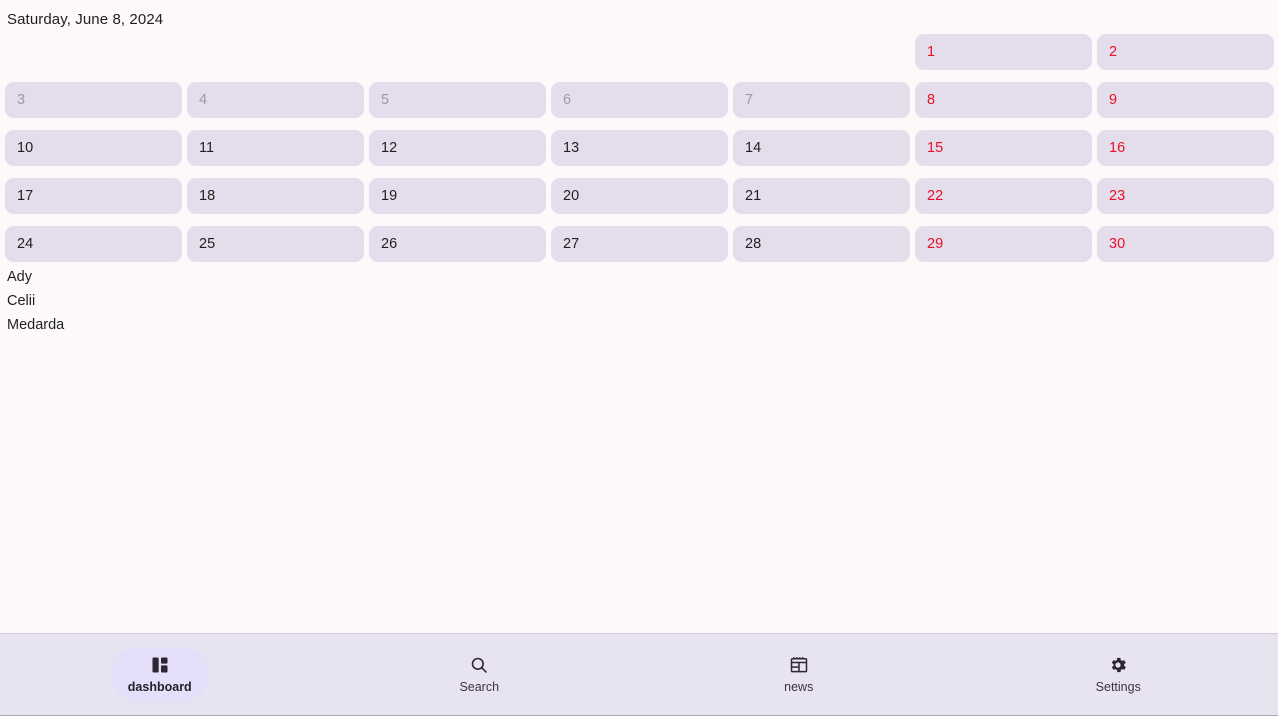 The width and height of the screenshot is (1278, 716). I want to click on nav-item-label: Search, so click(479, 687).